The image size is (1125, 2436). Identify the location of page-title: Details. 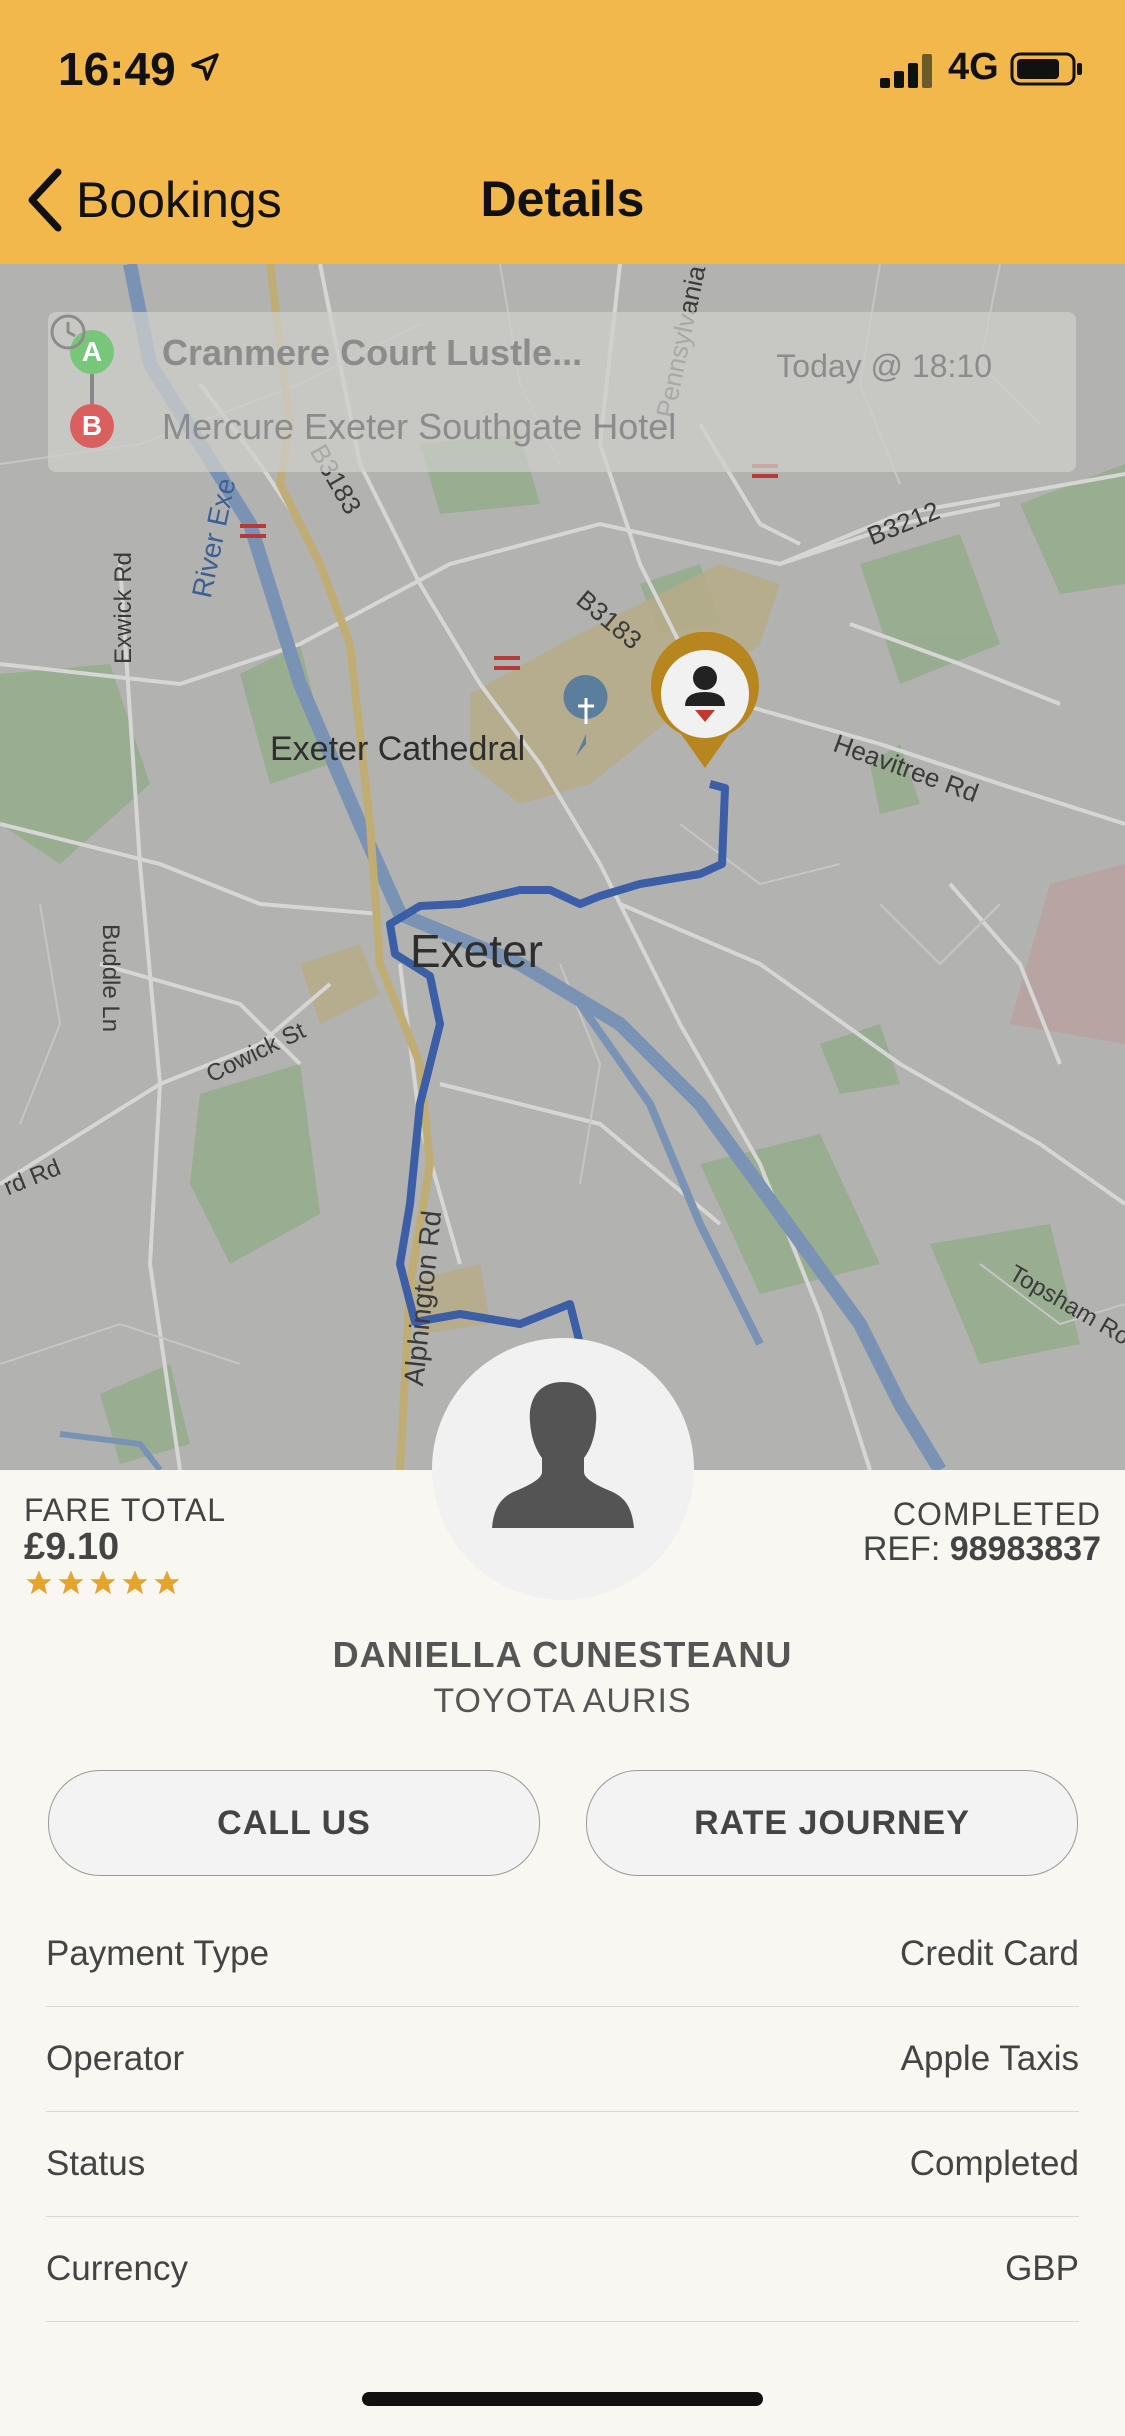
(562, 199).